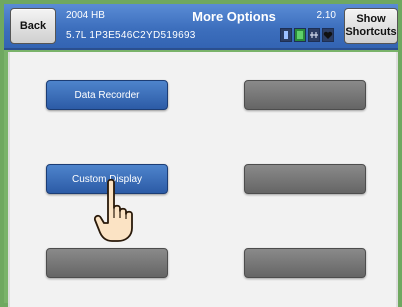  Describe the element at coordinates (328, 35) in the screenshot. I see `heart-icon` at that location.